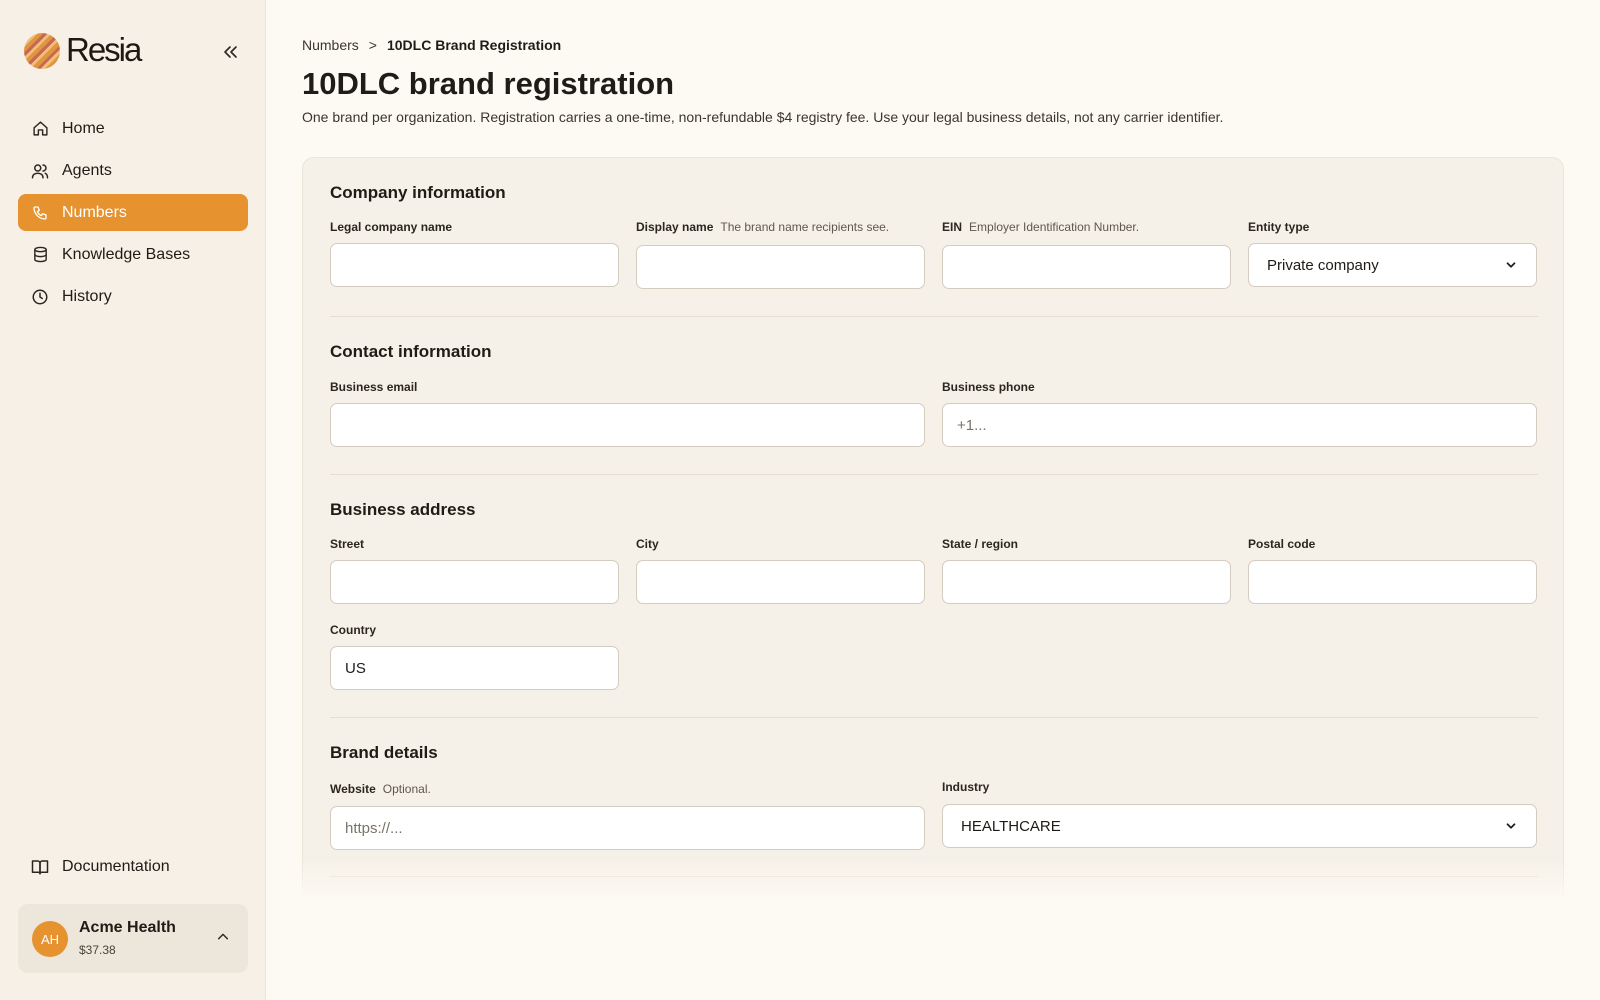  What do you see at coordinates (780, 582) in the screenshot?
I see `city-input` at bounding box center [780, 582].